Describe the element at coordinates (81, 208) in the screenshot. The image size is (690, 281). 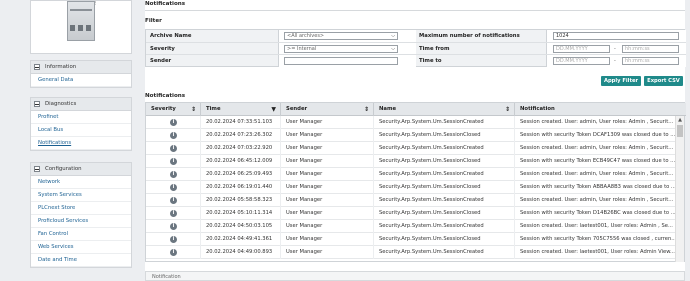
I see `sidebar-item-plcnext-store: PLCnext Store` at that location.